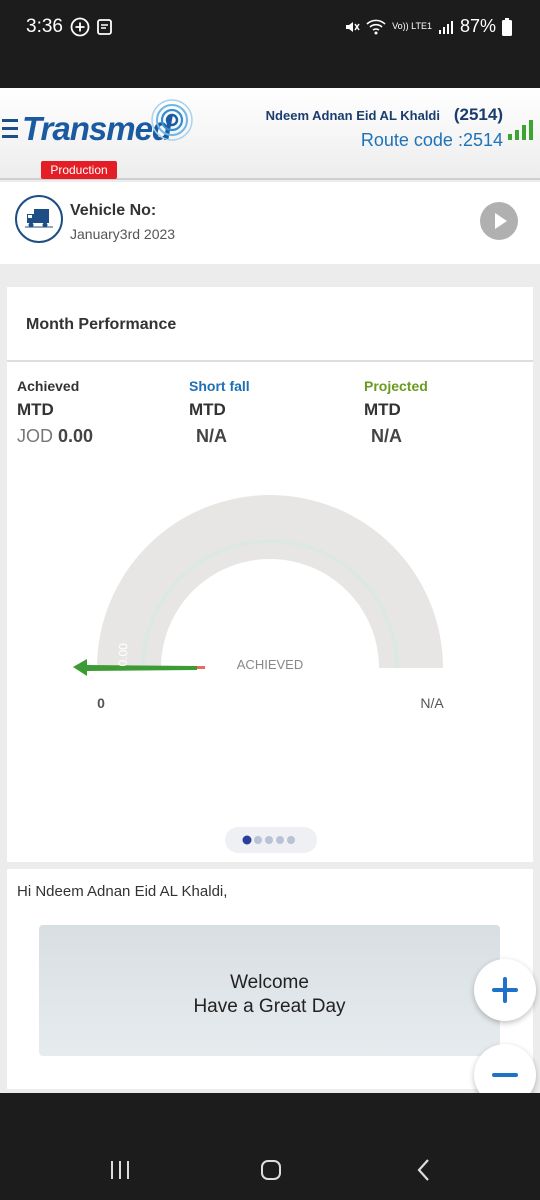 The image size is (540, 1200). Describe the element at coordinates (211, 436) in the screenshot. I see `shortfall-value: N/A` at that location.